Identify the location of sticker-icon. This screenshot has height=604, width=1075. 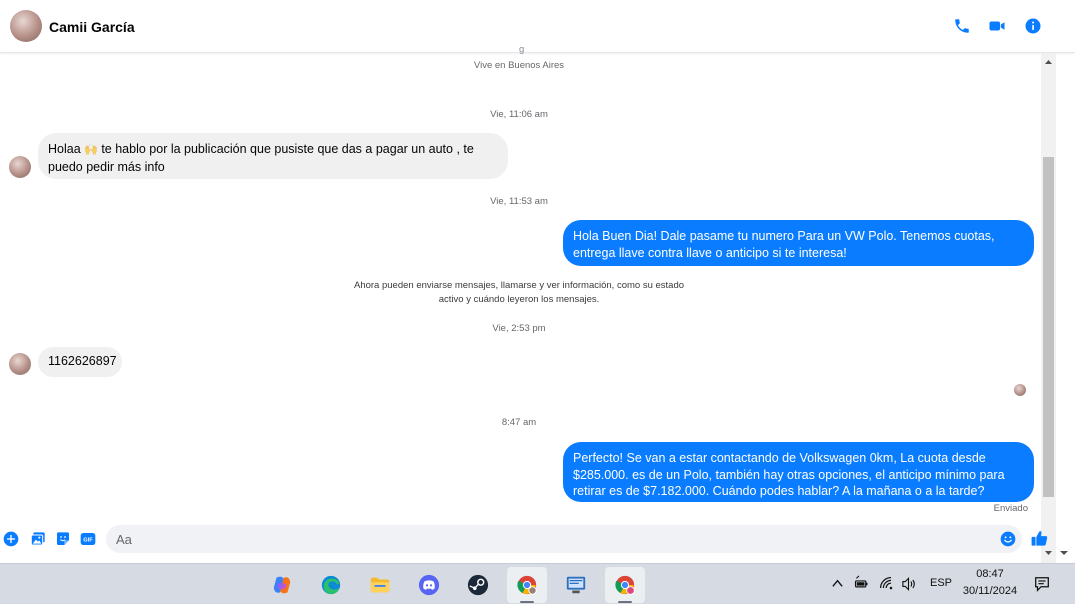
(63, 539).